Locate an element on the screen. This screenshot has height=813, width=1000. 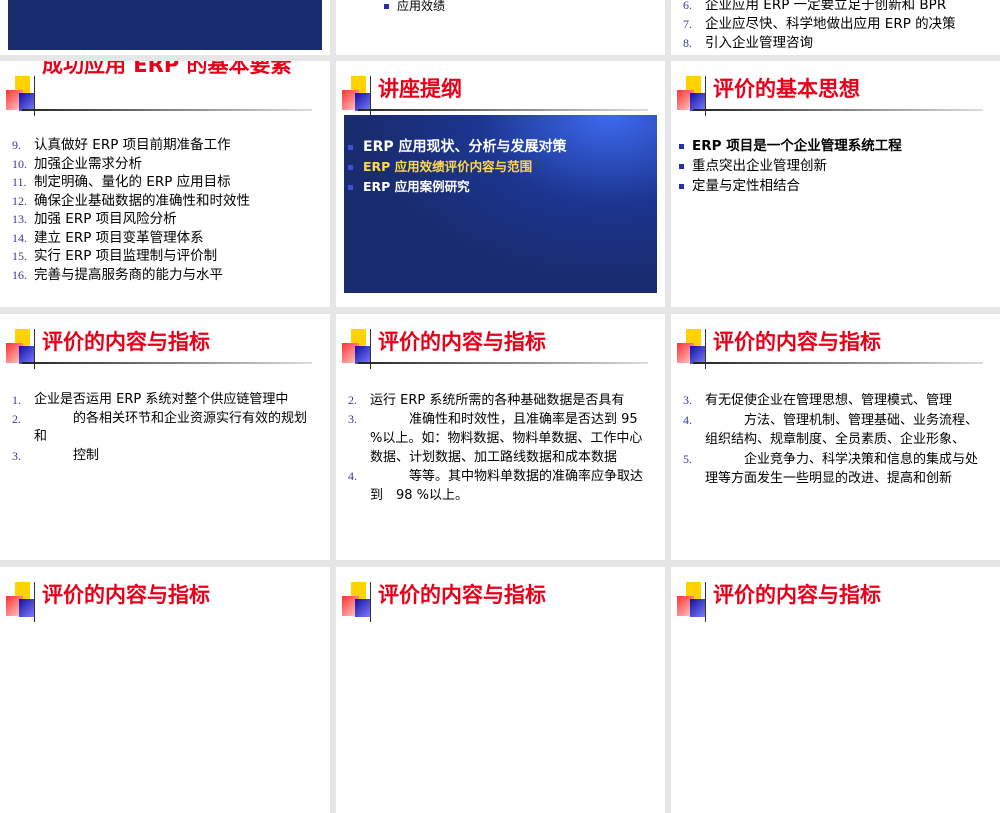
item-text: 建立 ERP 项目变革管理体系 is located at coordinates (119, 237).